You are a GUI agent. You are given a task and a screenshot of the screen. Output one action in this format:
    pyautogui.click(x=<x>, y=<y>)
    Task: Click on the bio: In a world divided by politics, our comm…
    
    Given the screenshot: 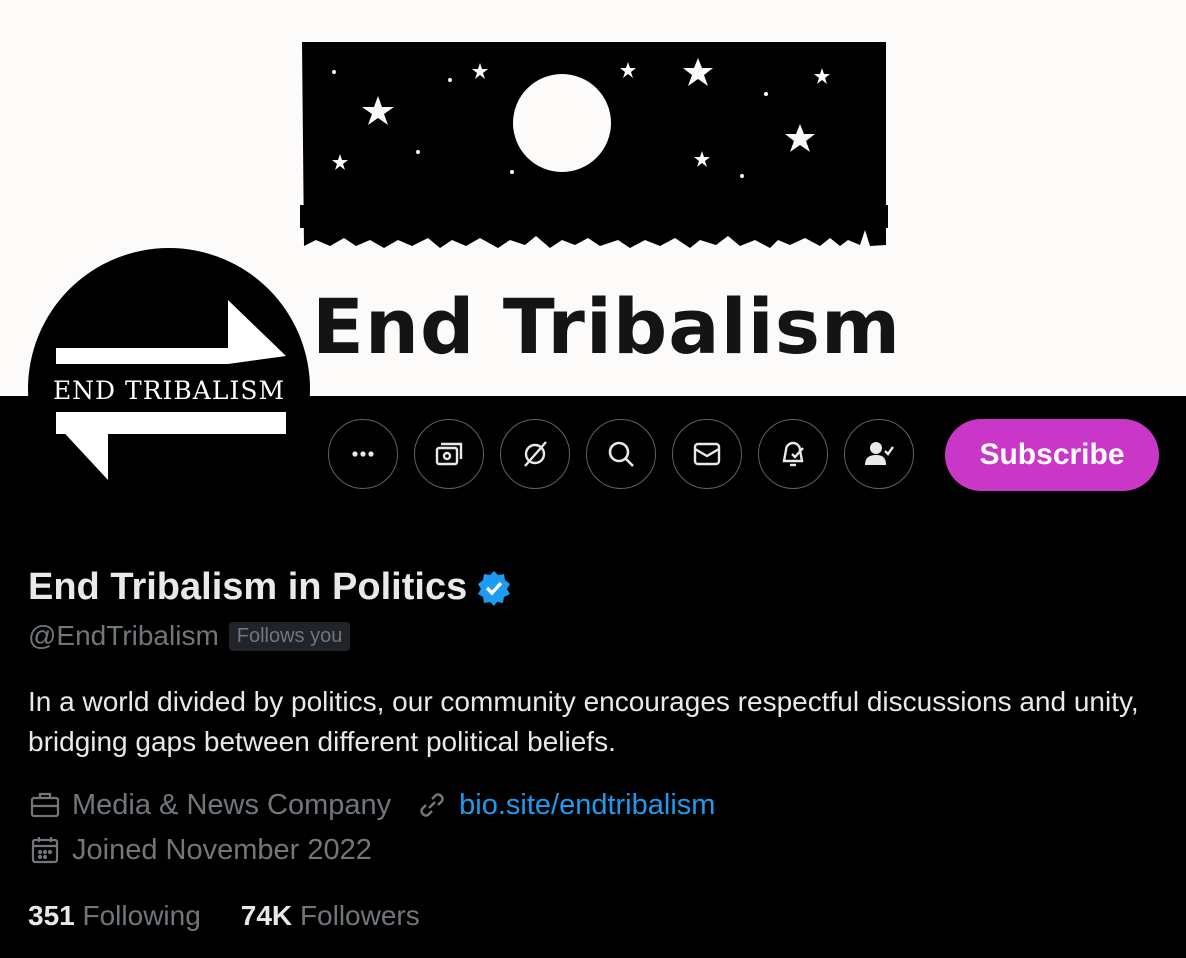 What is the action you would take?
    pyautogui.click(x=583, y=721)
    